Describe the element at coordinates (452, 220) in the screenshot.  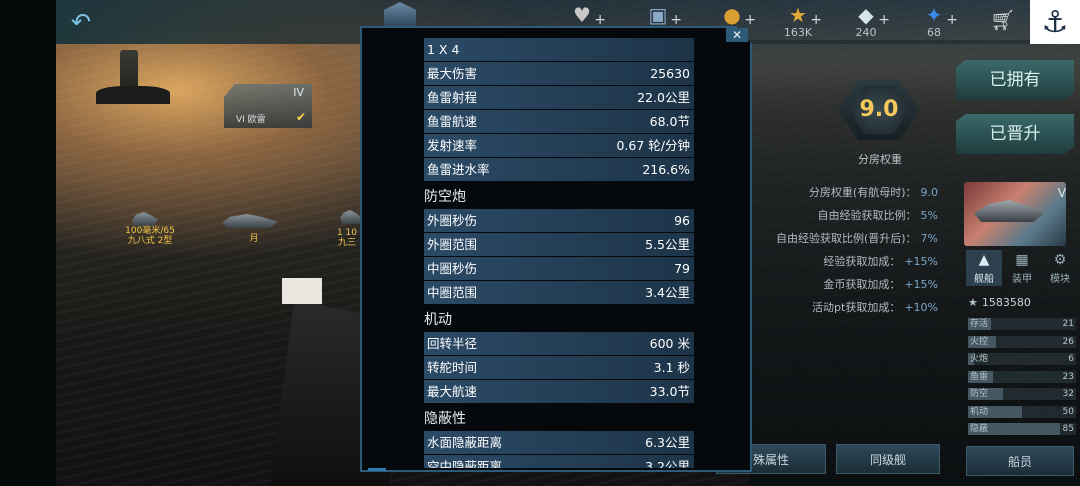
I see `stat-name: 外圈秒伤` at that location.